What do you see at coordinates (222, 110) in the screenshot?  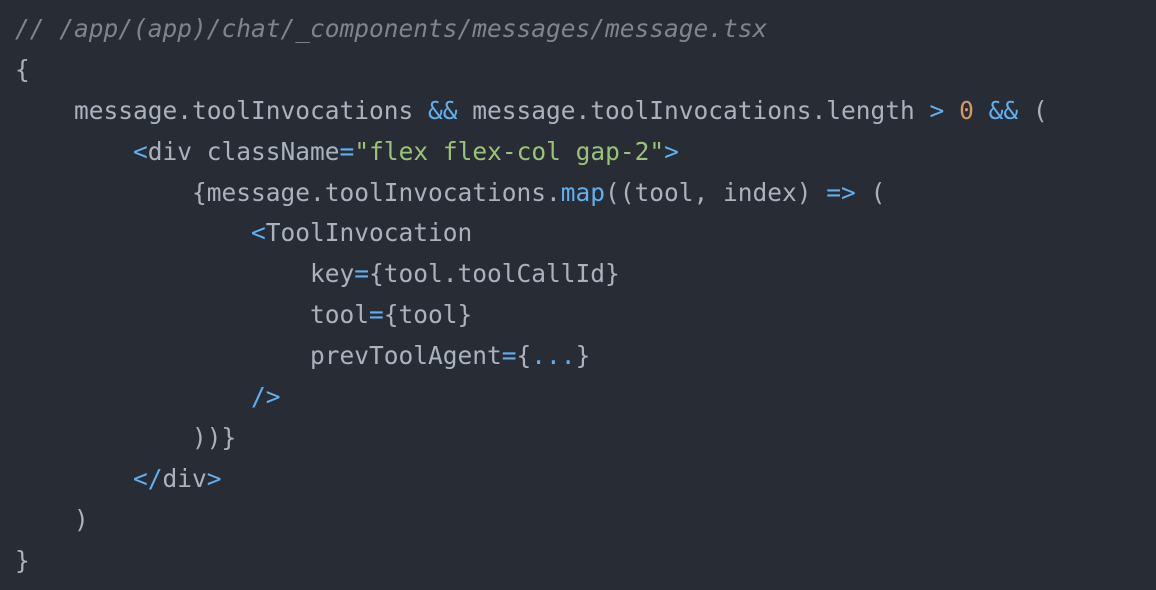 I see `code-token-plain: message.toolInvocations` at bounding box center [222, 110].